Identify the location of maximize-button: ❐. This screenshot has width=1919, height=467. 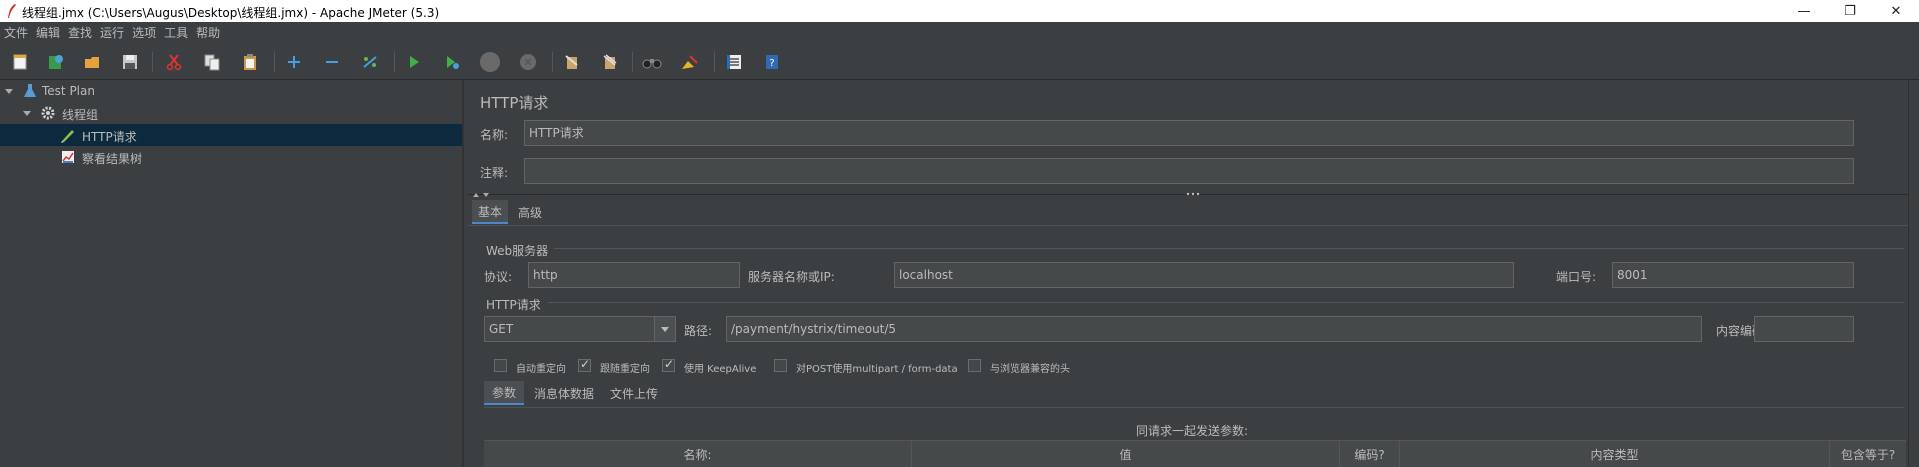
(1850, 11).